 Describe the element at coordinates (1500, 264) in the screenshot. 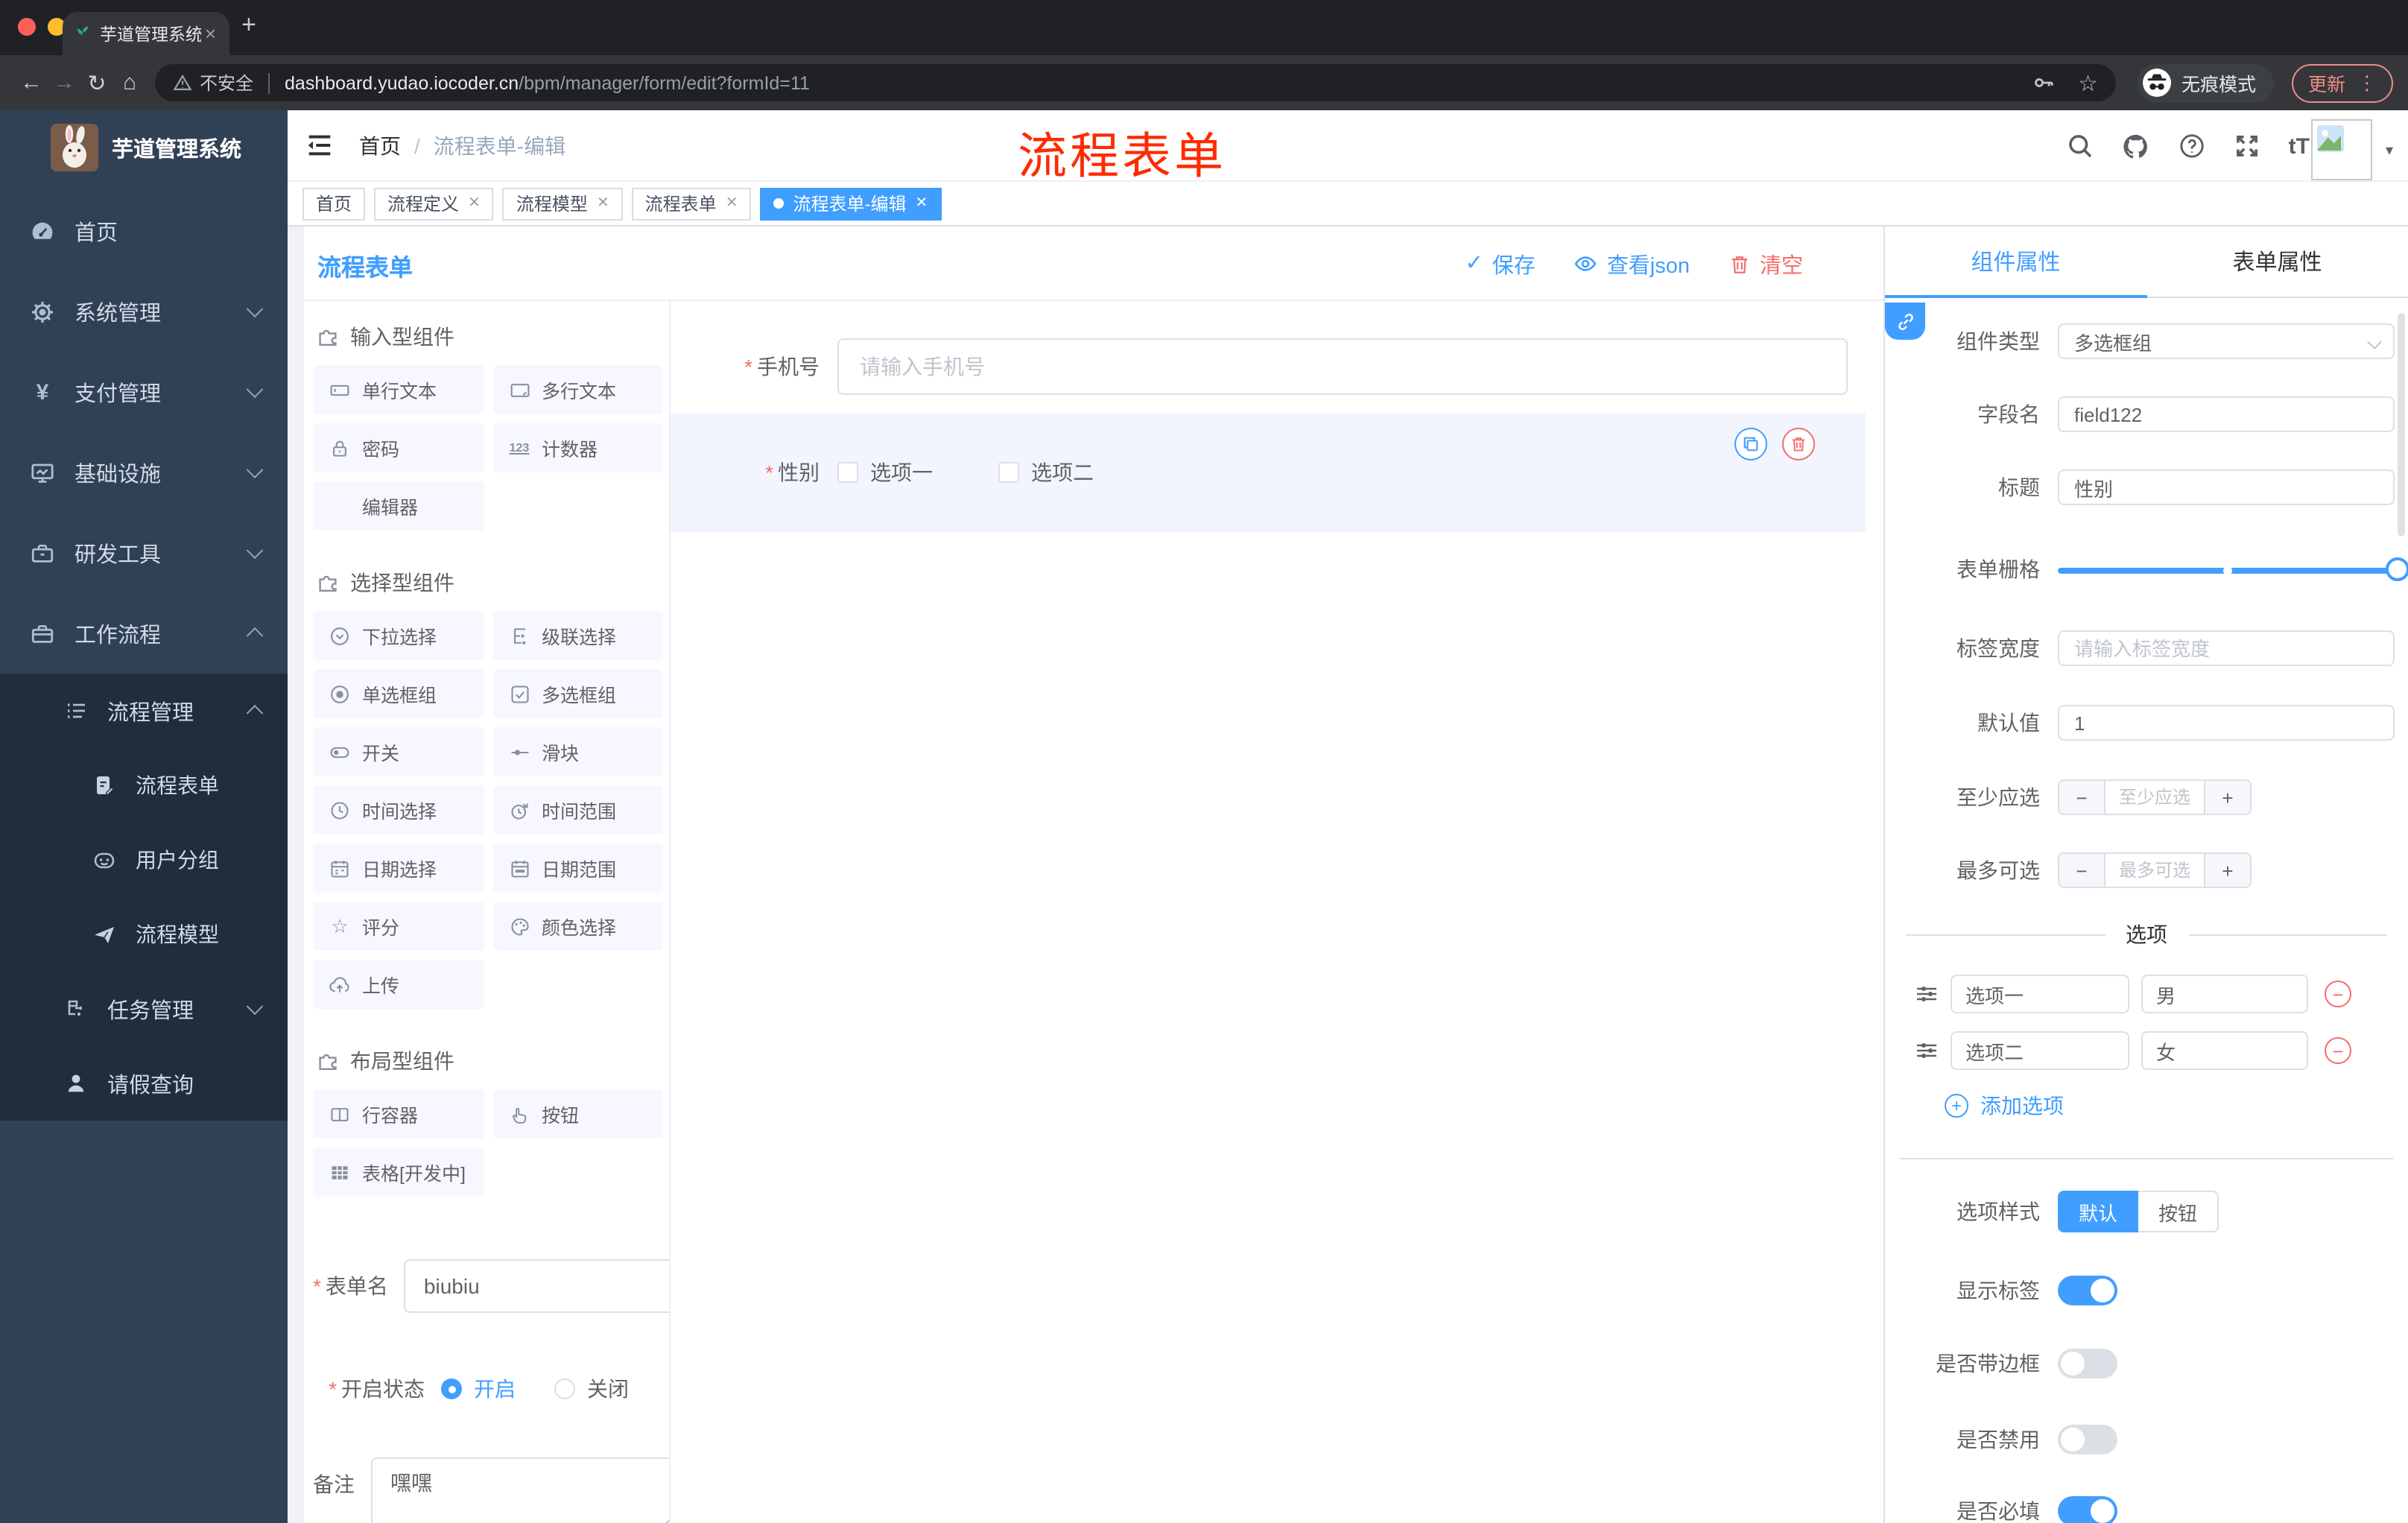

I see `save-button: ✓ 保存` at that location.